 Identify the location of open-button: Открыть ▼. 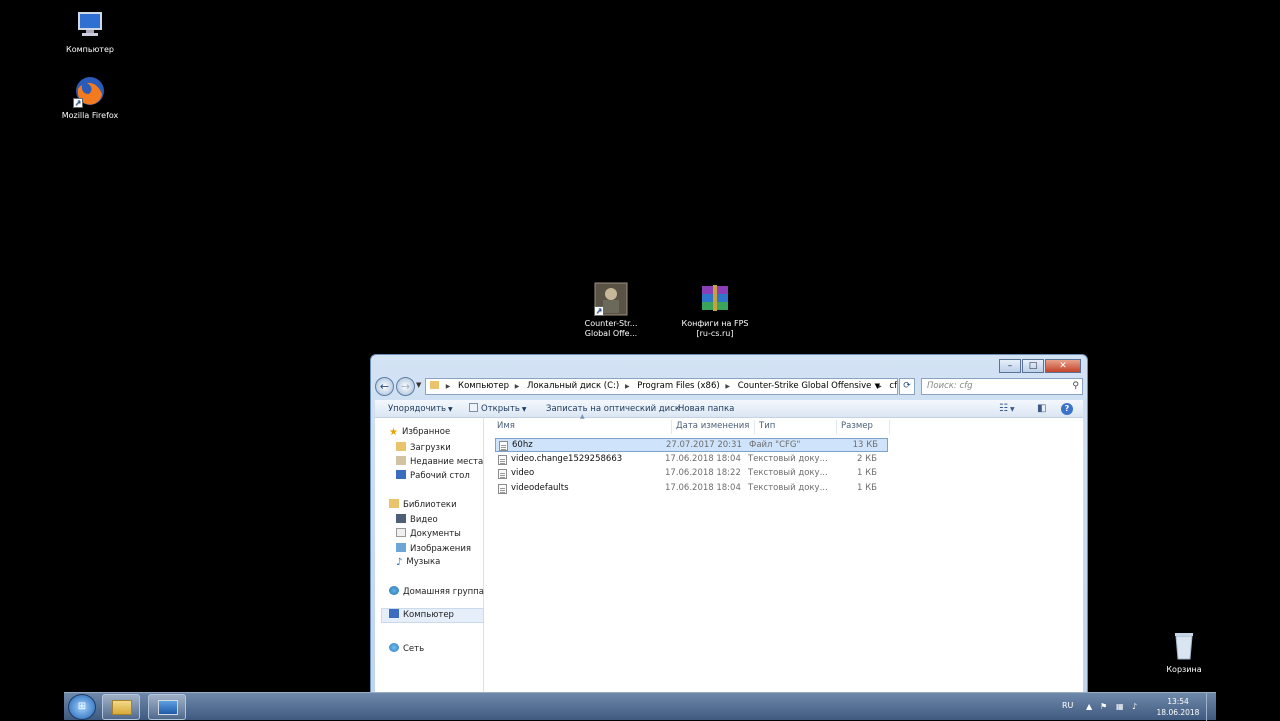
(497, 409).